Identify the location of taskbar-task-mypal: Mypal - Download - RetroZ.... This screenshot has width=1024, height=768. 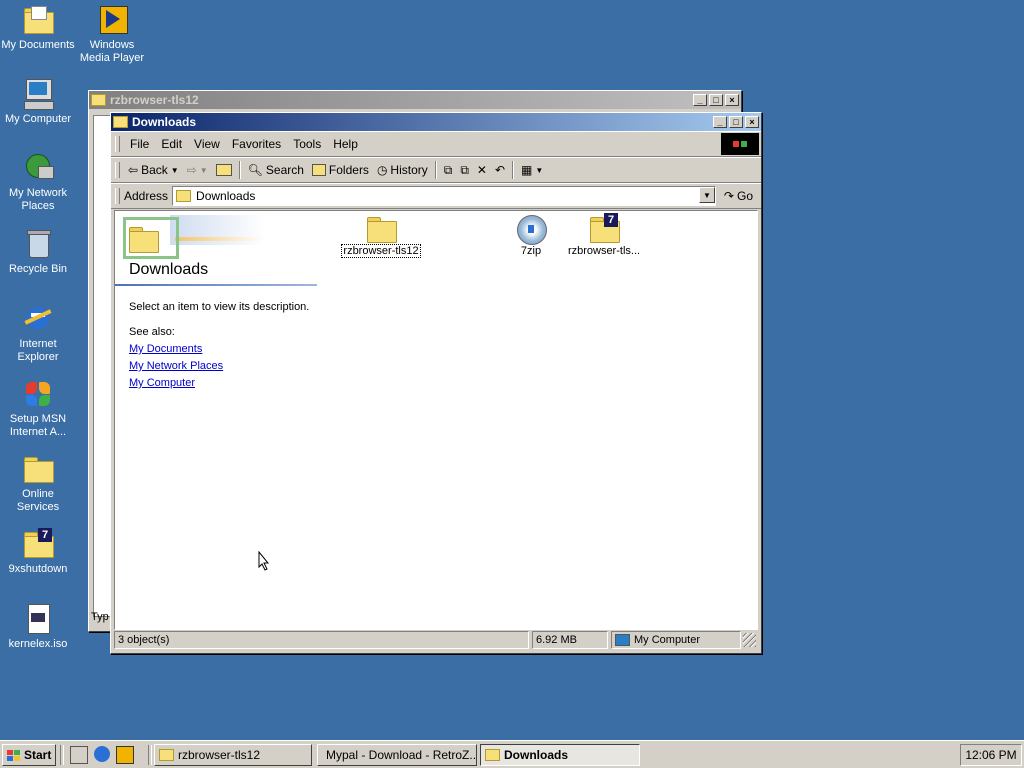
(397, 755).